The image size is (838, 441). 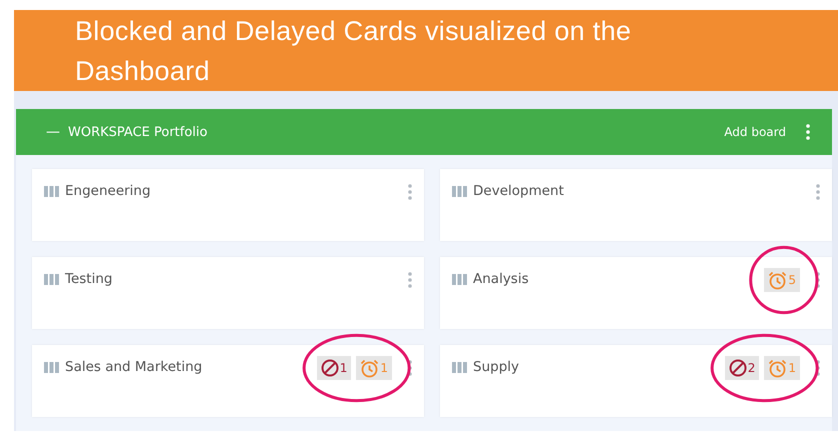 What do you see at coordinates (228, 293) in the screenshot?
I see `board-card: Testing` at bounding box center [228, 293].